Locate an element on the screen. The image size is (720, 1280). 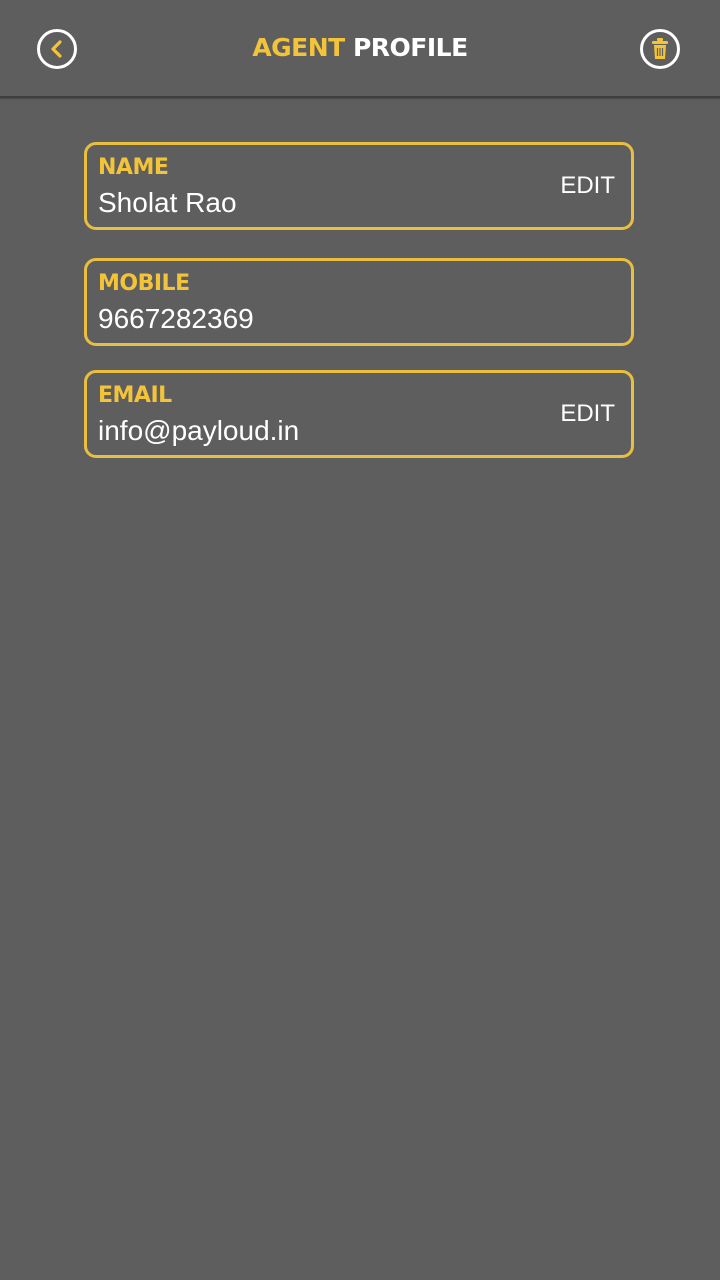
name-field-card: NAME Sholat Rao EDIT is located at coordinates (359, 186).